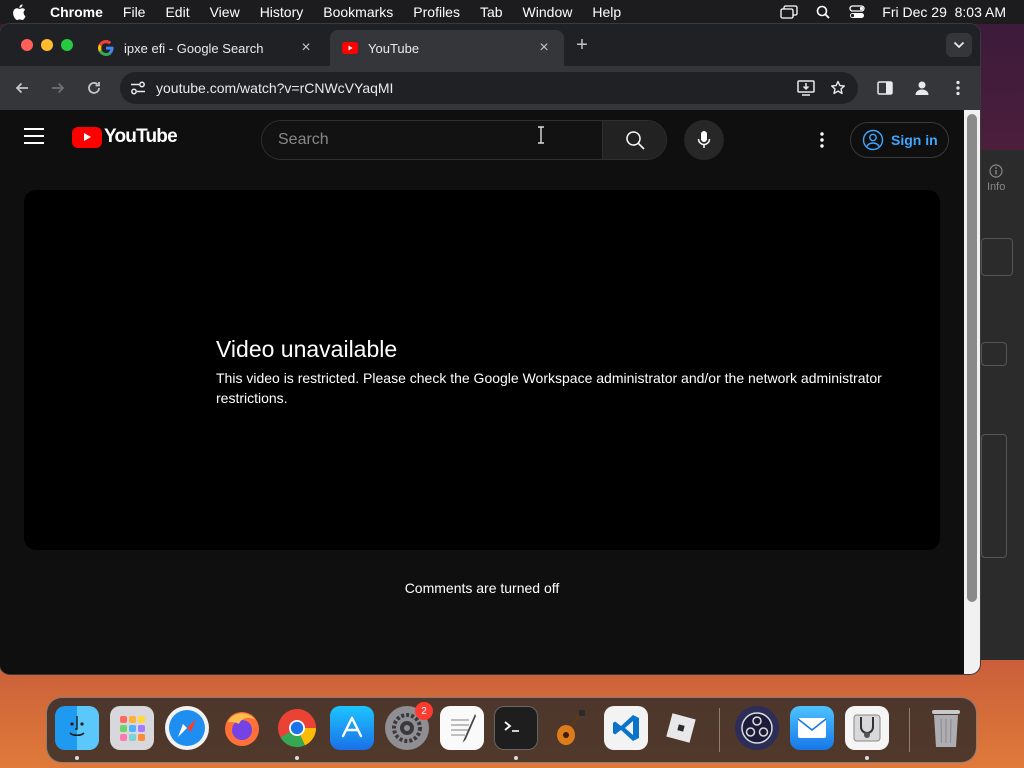  I want to click on account-circle-icon, so click(873, 140).